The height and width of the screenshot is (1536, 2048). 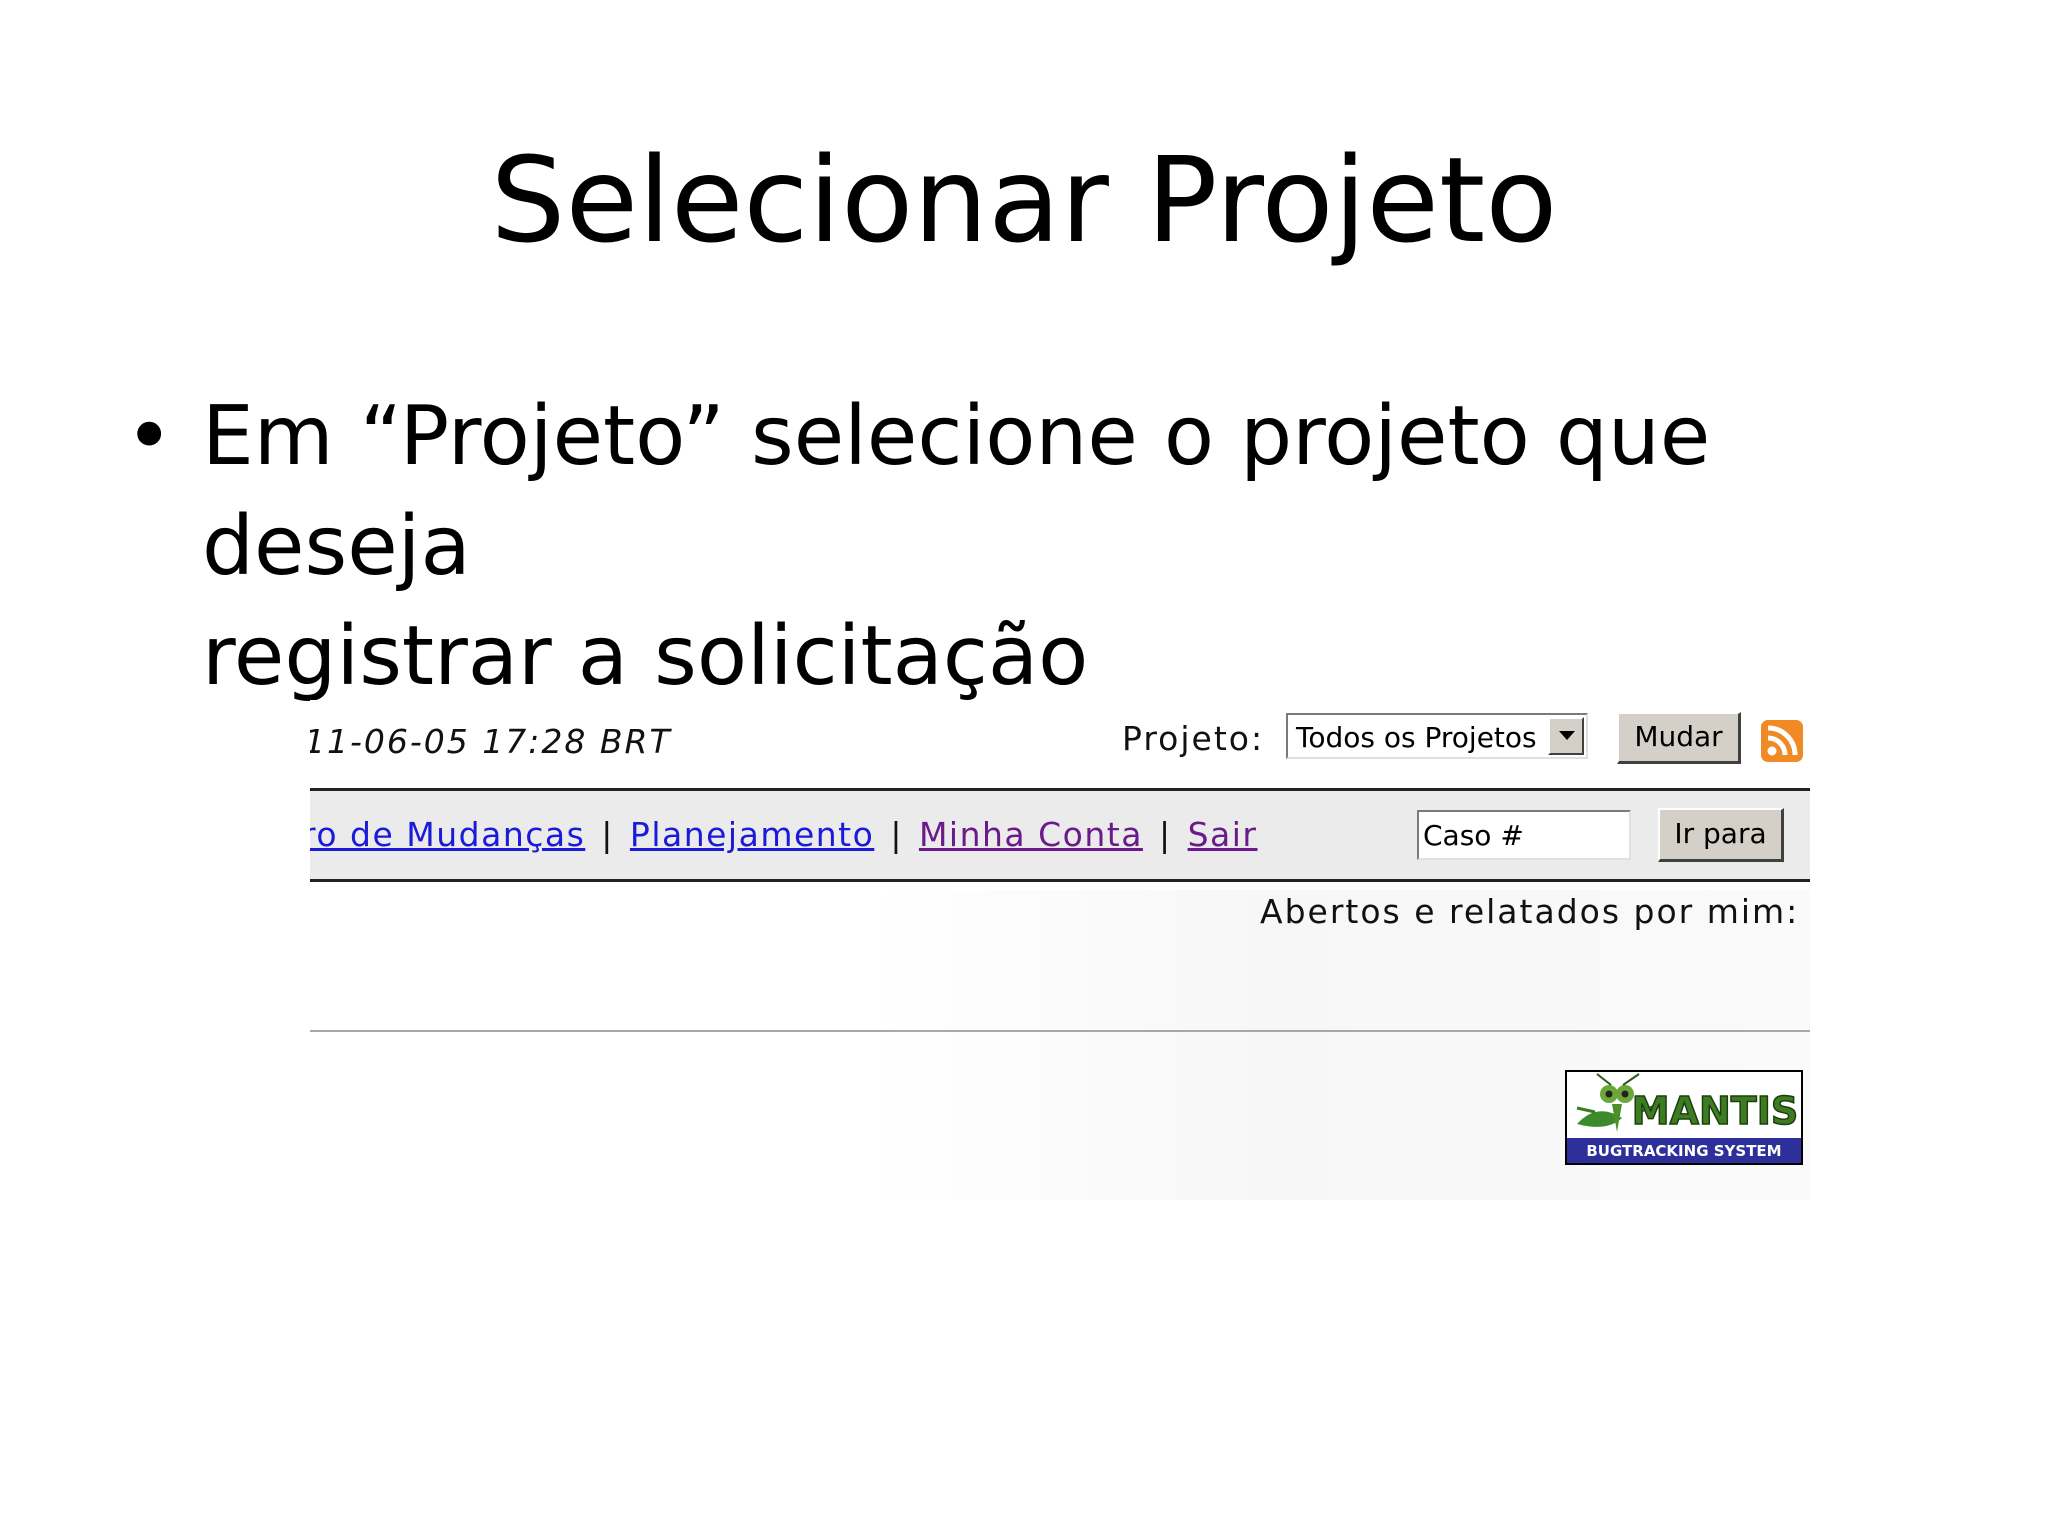 What do you see at coordinates (1782, 741) in the screenshot?
I see `rss-feed-icon` at bounding box center [1782, 741].